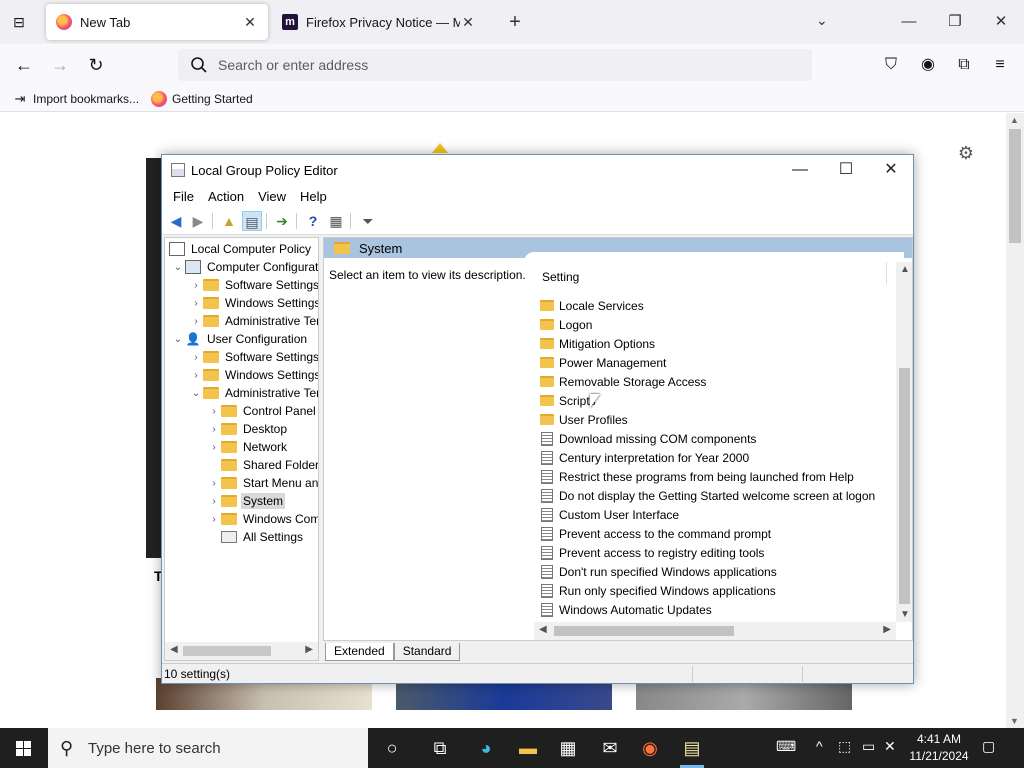  I want to click on list-vertical-scrollbar: ▲ ▼, so click(904, 442).